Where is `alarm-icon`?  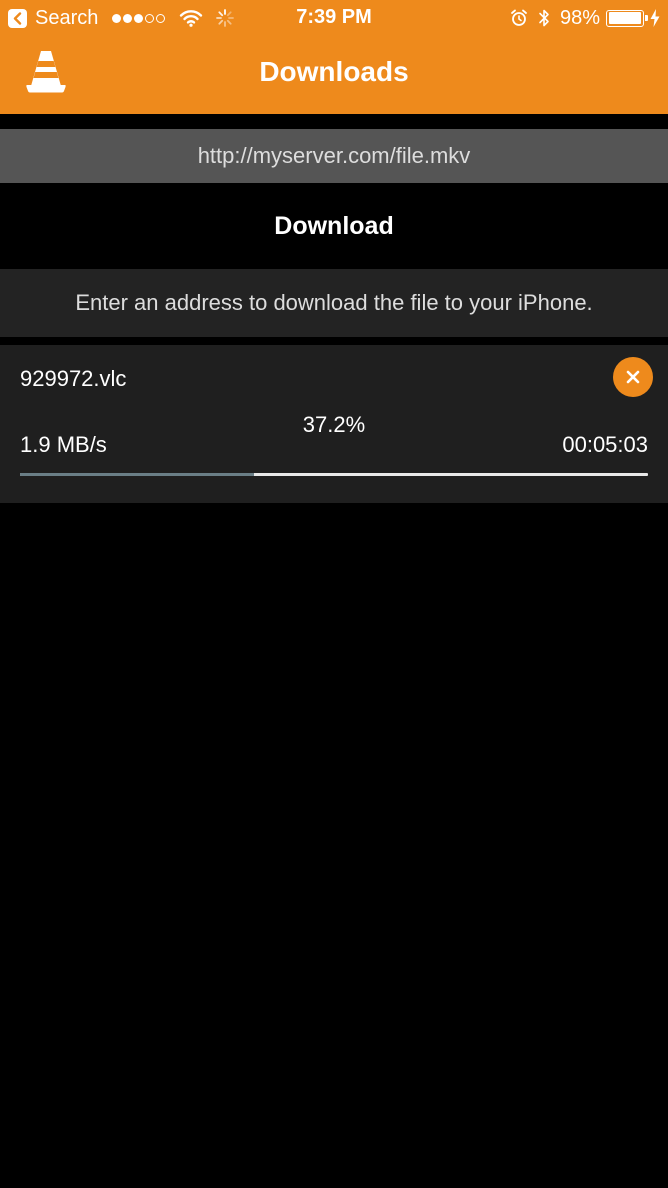 alarm-icon is located at coordinates (519, 18).